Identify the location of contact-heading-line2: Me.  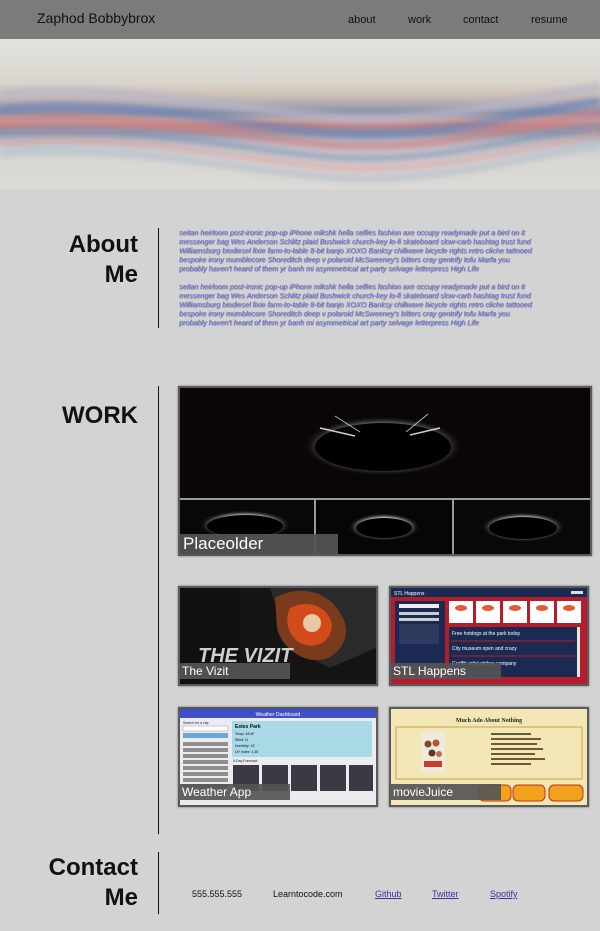
(121, 897).